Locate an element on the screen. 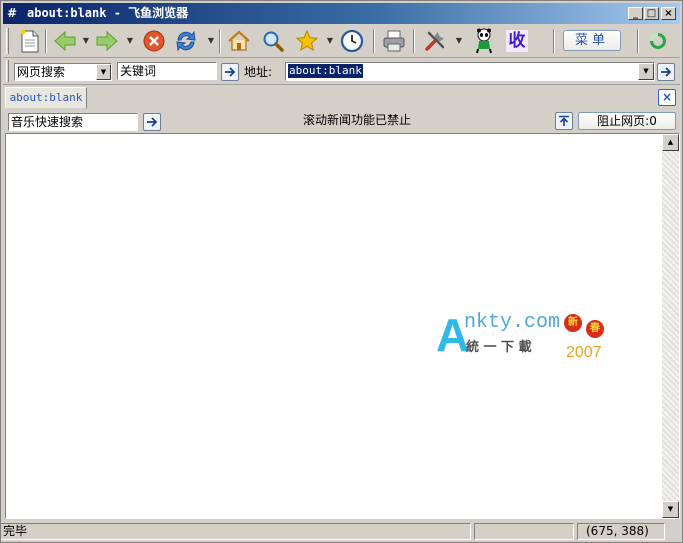 This screenshot has width=683, height=543. address-go-button is located at coordinates (666, 72).